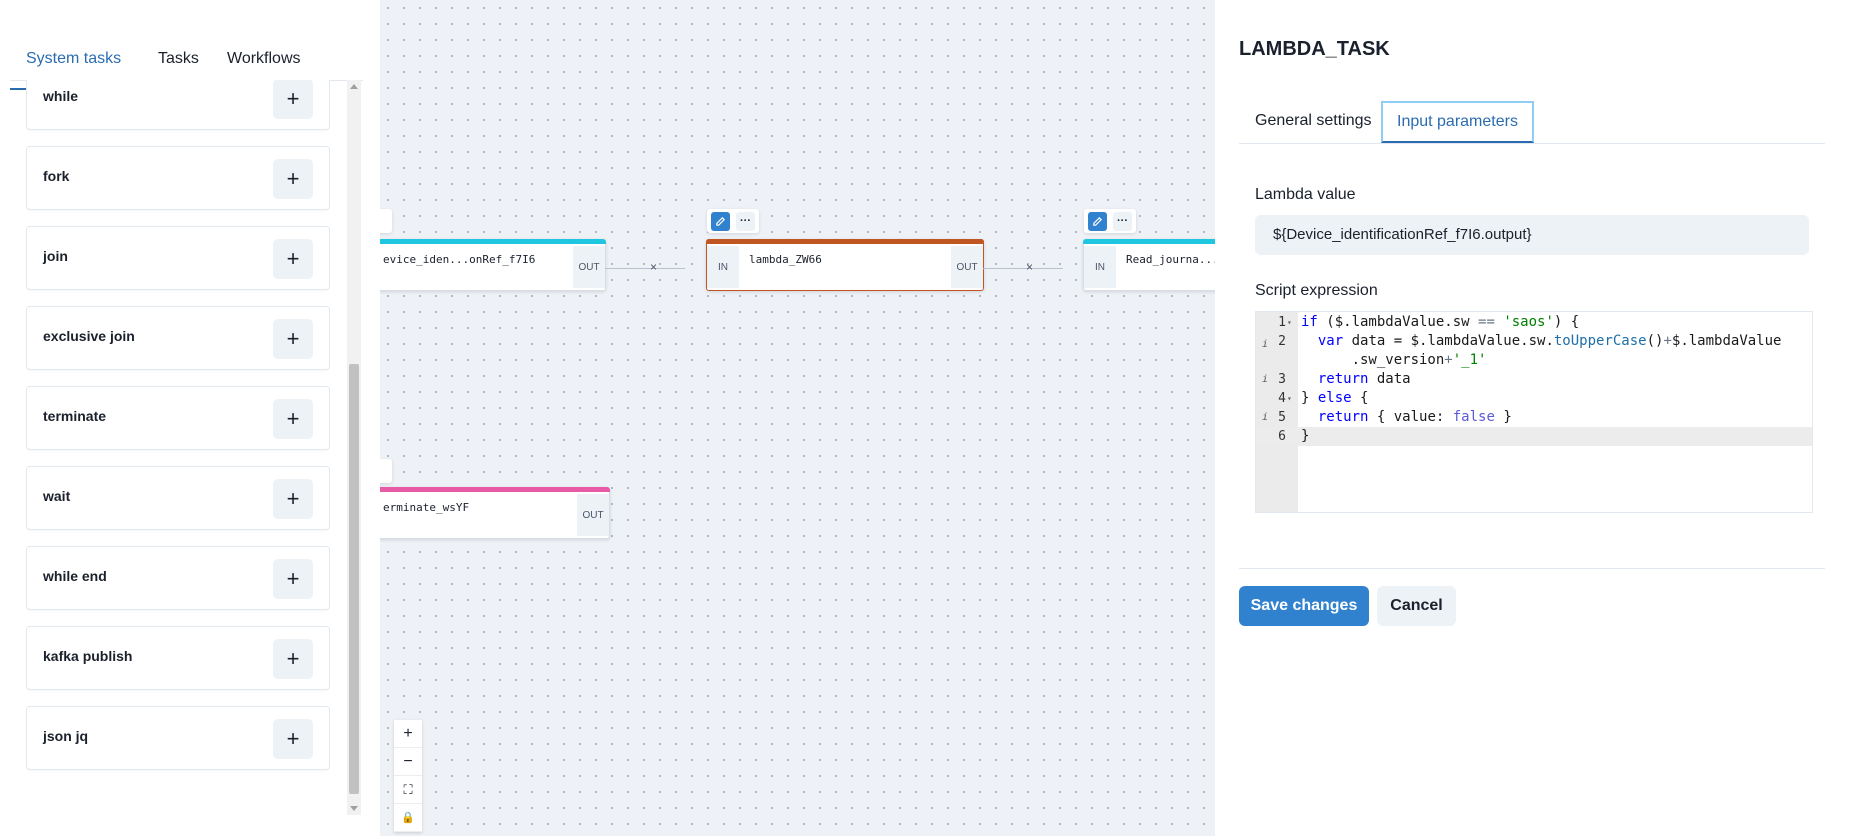 The image size is (1849, 836). I want to click on task-list-scrollbar, so click(354, 447).